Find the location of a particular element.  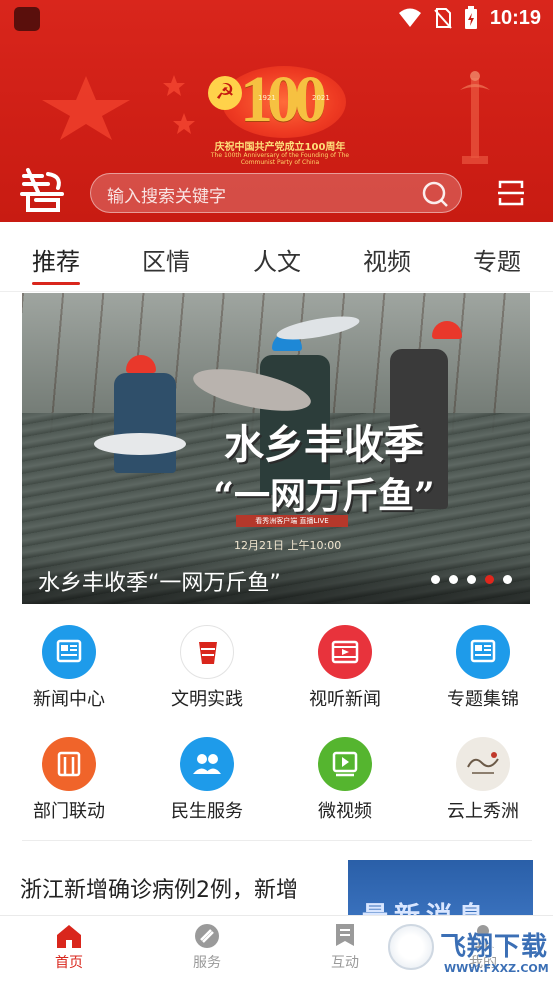

grid-label: 微视频 is located at coordinates (345, 811).